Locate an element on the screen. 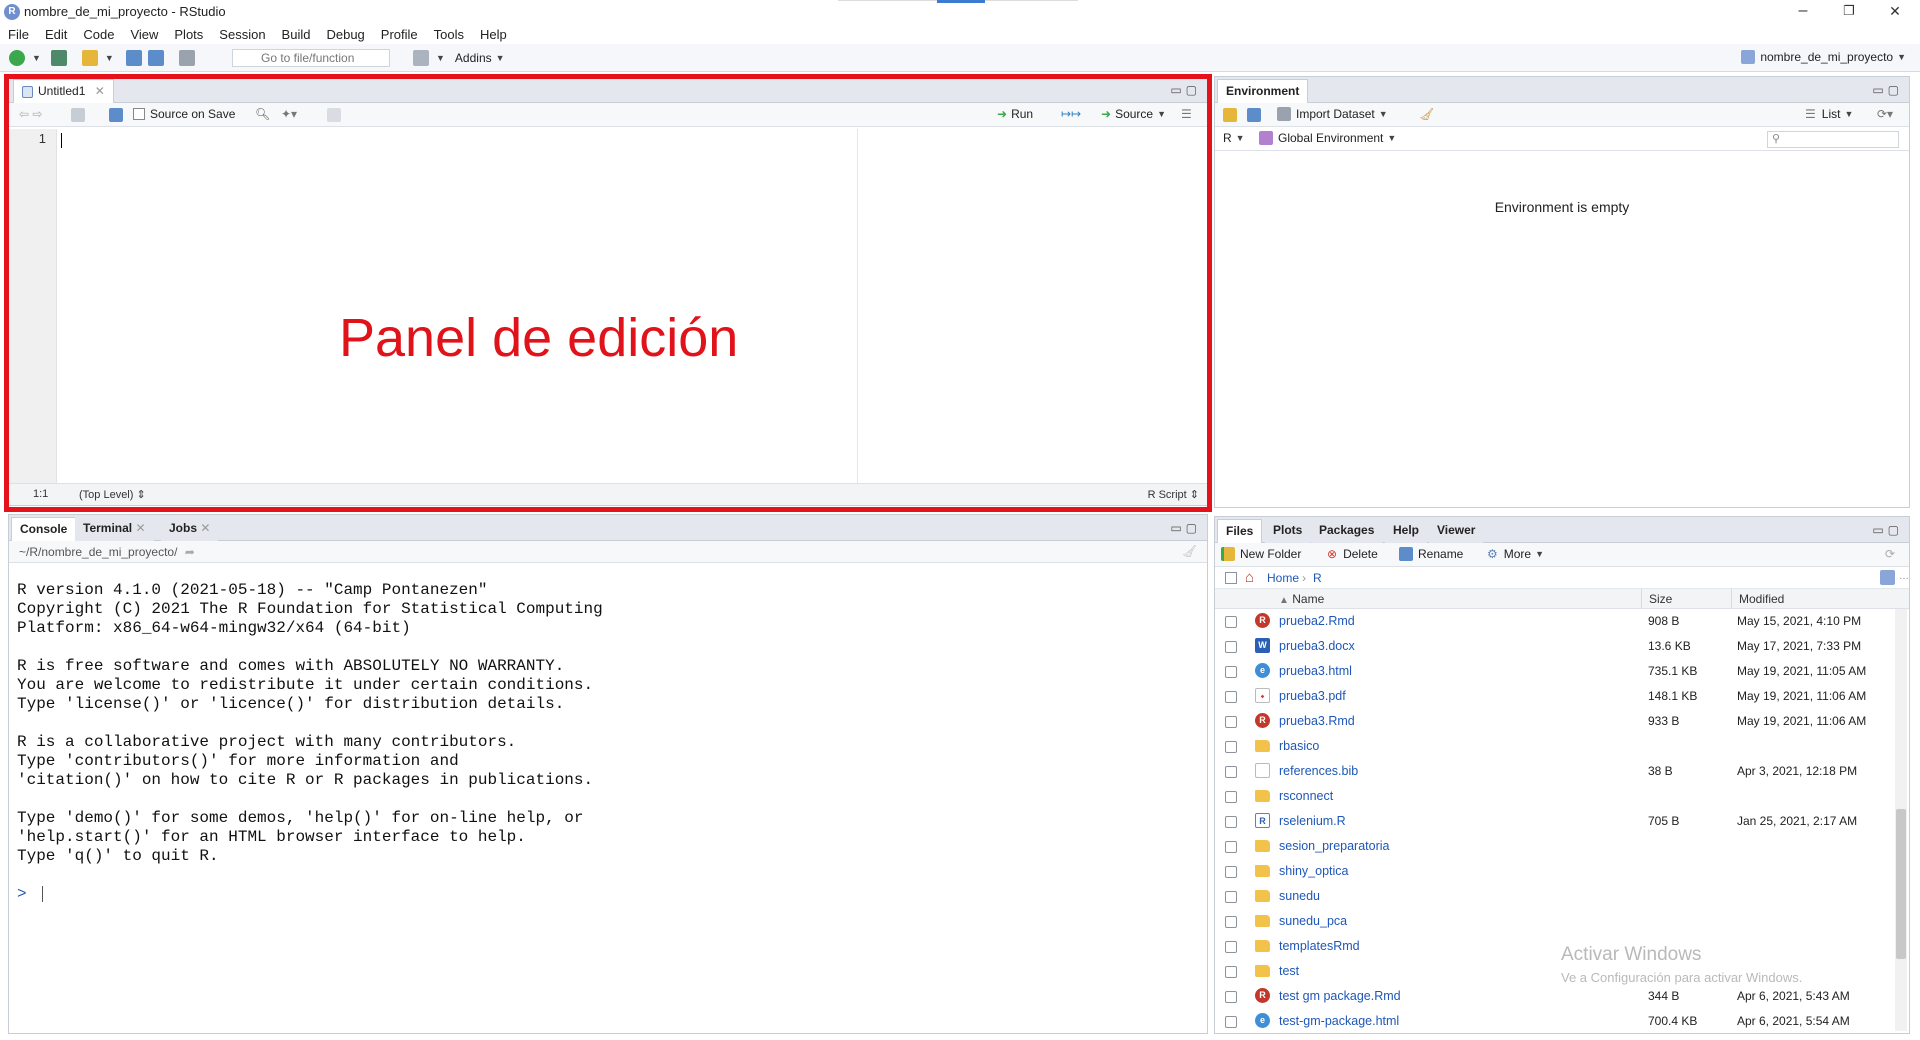  menu-help: Help is located at coordinates (493, 34).